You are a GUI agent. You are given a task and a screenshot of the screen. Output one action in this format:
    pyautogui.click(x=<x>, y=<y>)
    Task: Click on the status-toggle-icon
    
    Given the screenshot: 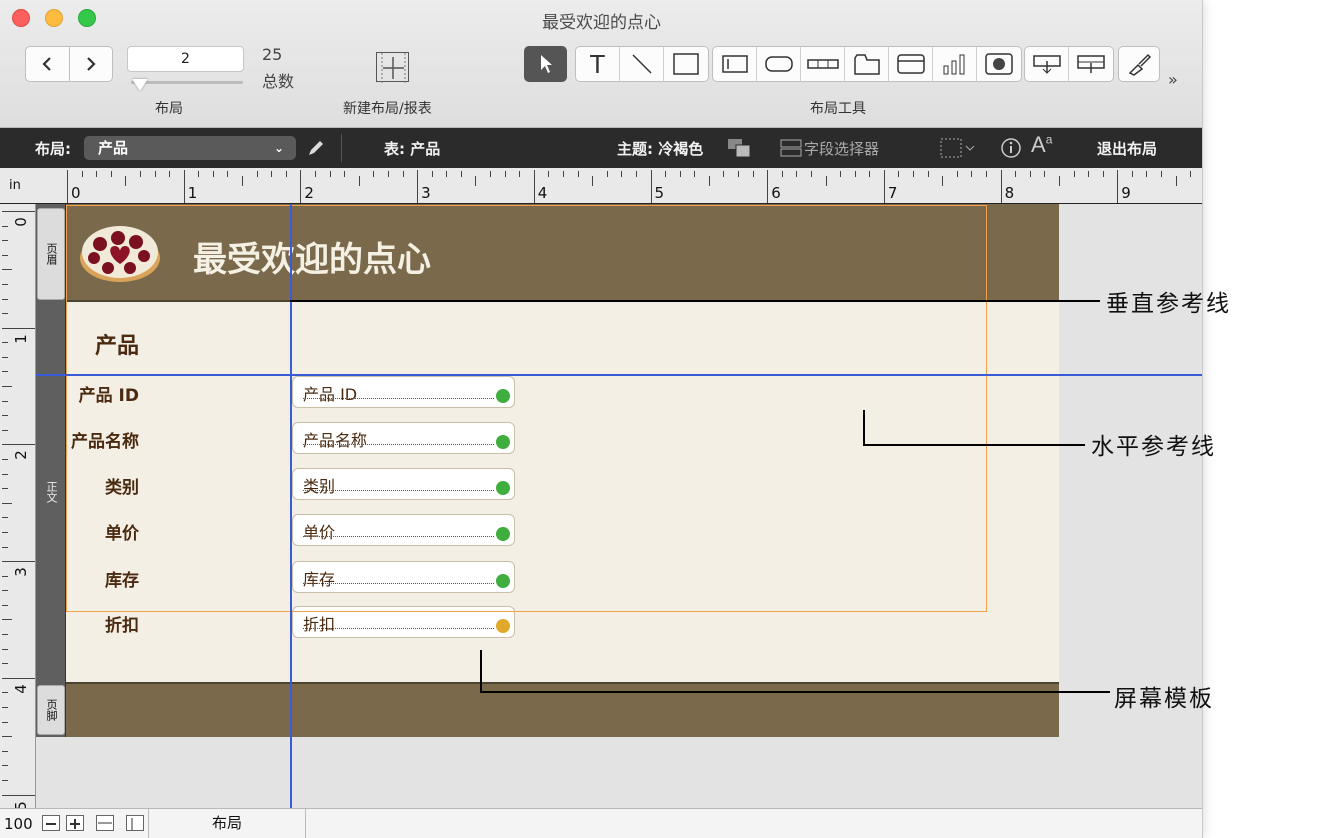 What is the action you would take?
    pyautogui.click(x=132, y=824)
    